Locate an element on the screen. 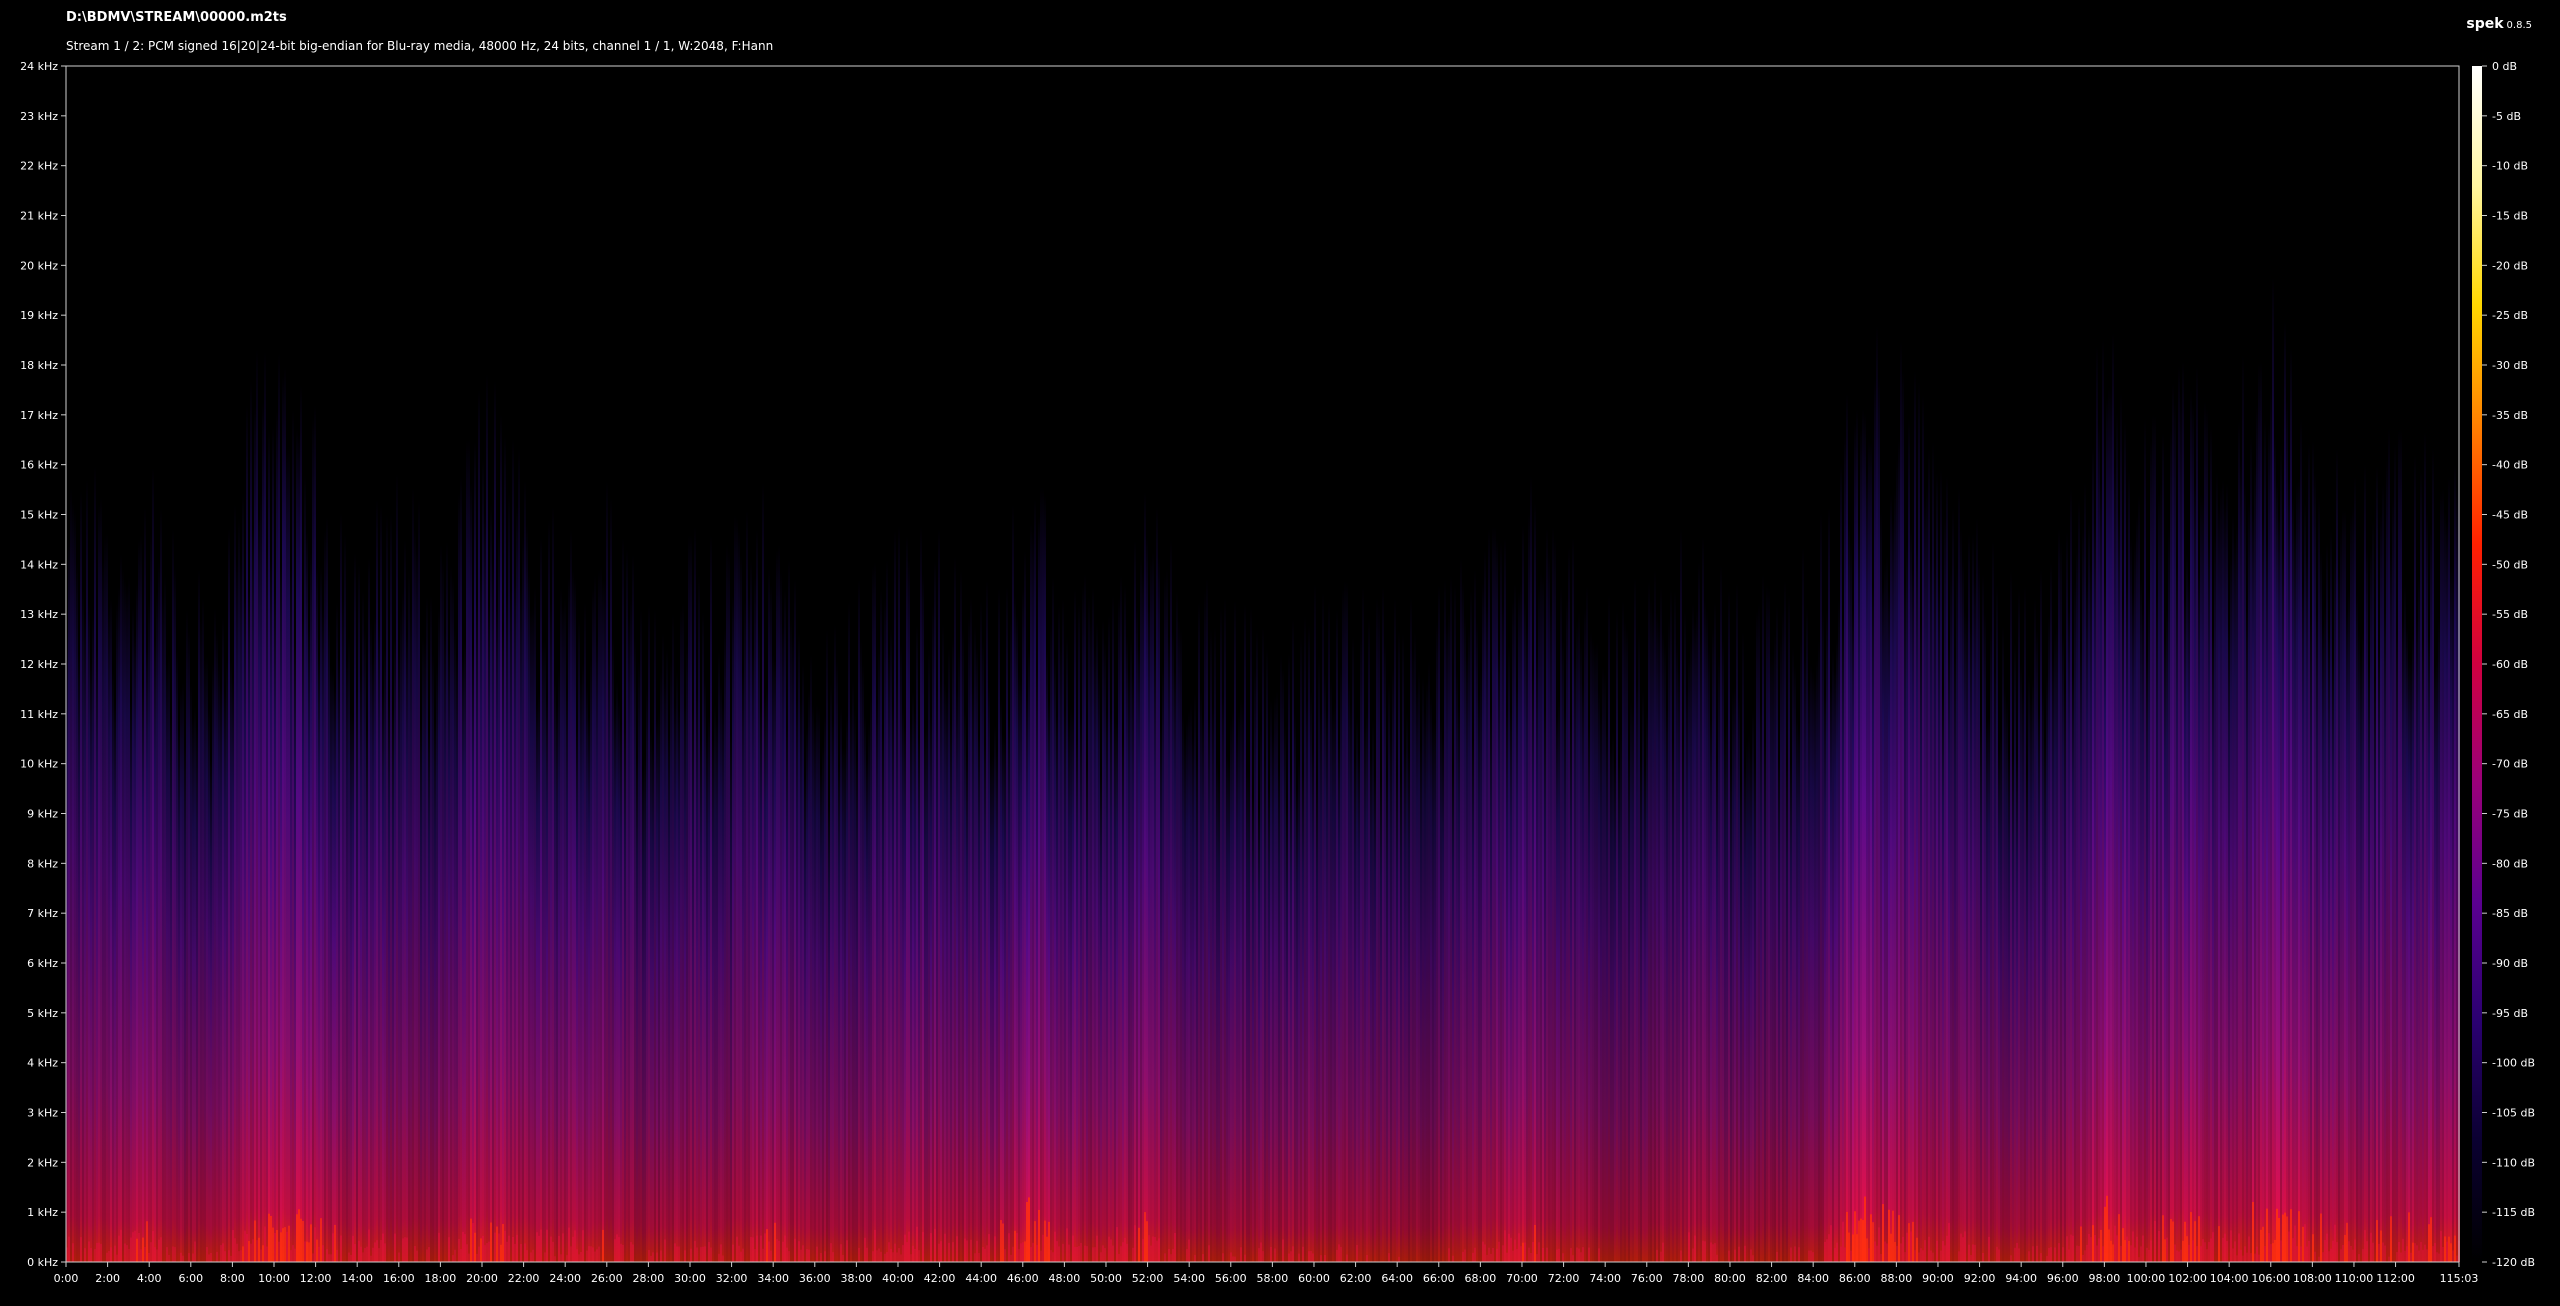  y-tick-label: 11 kHz is located at coordinates (39, 714).